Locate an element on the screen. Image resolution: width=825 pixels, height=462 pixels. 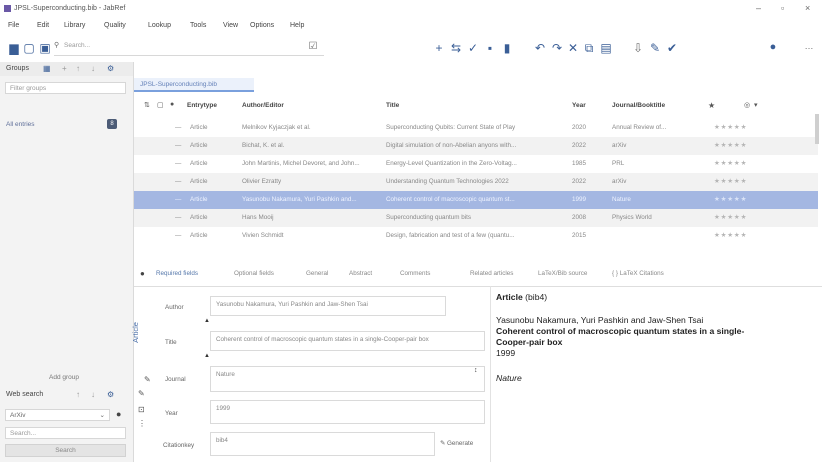
info-icon: ⊡ is located at coordinates (141, 409).